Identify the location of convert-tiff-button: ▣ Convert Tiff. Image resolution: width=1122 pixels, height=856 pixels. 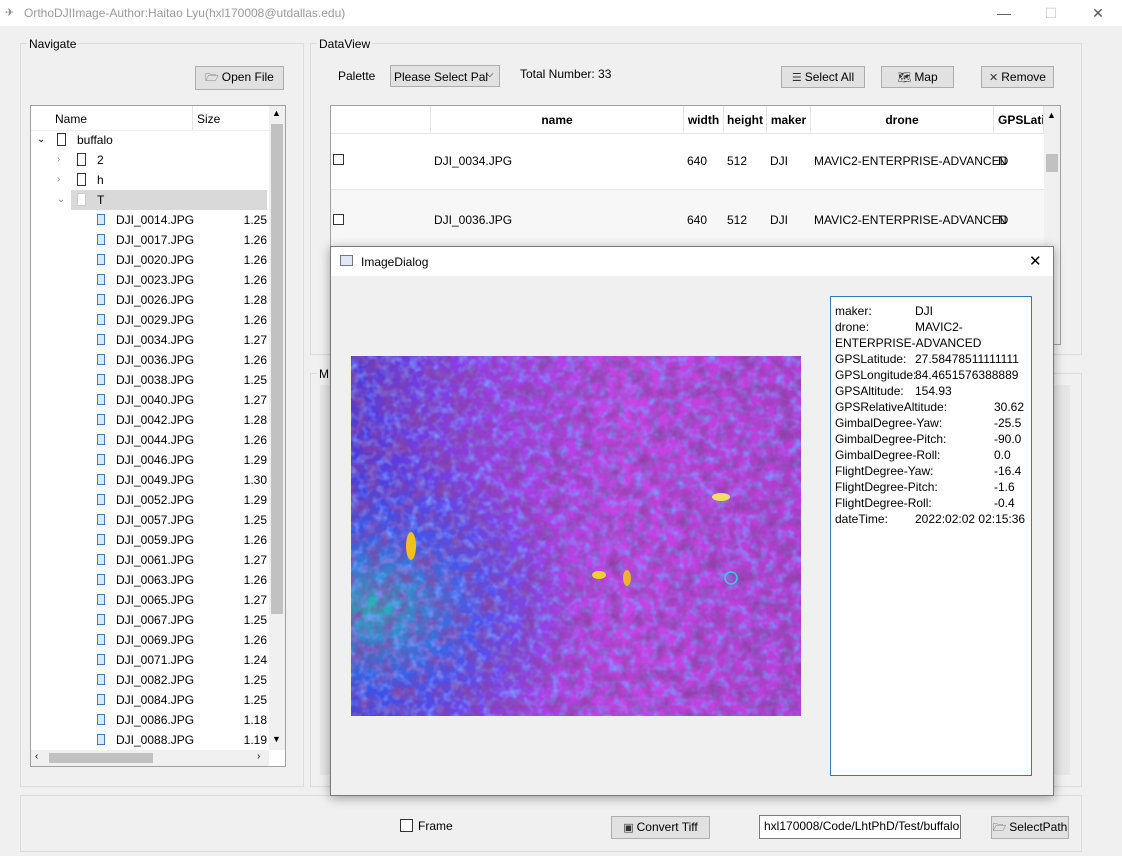
(660, 827).